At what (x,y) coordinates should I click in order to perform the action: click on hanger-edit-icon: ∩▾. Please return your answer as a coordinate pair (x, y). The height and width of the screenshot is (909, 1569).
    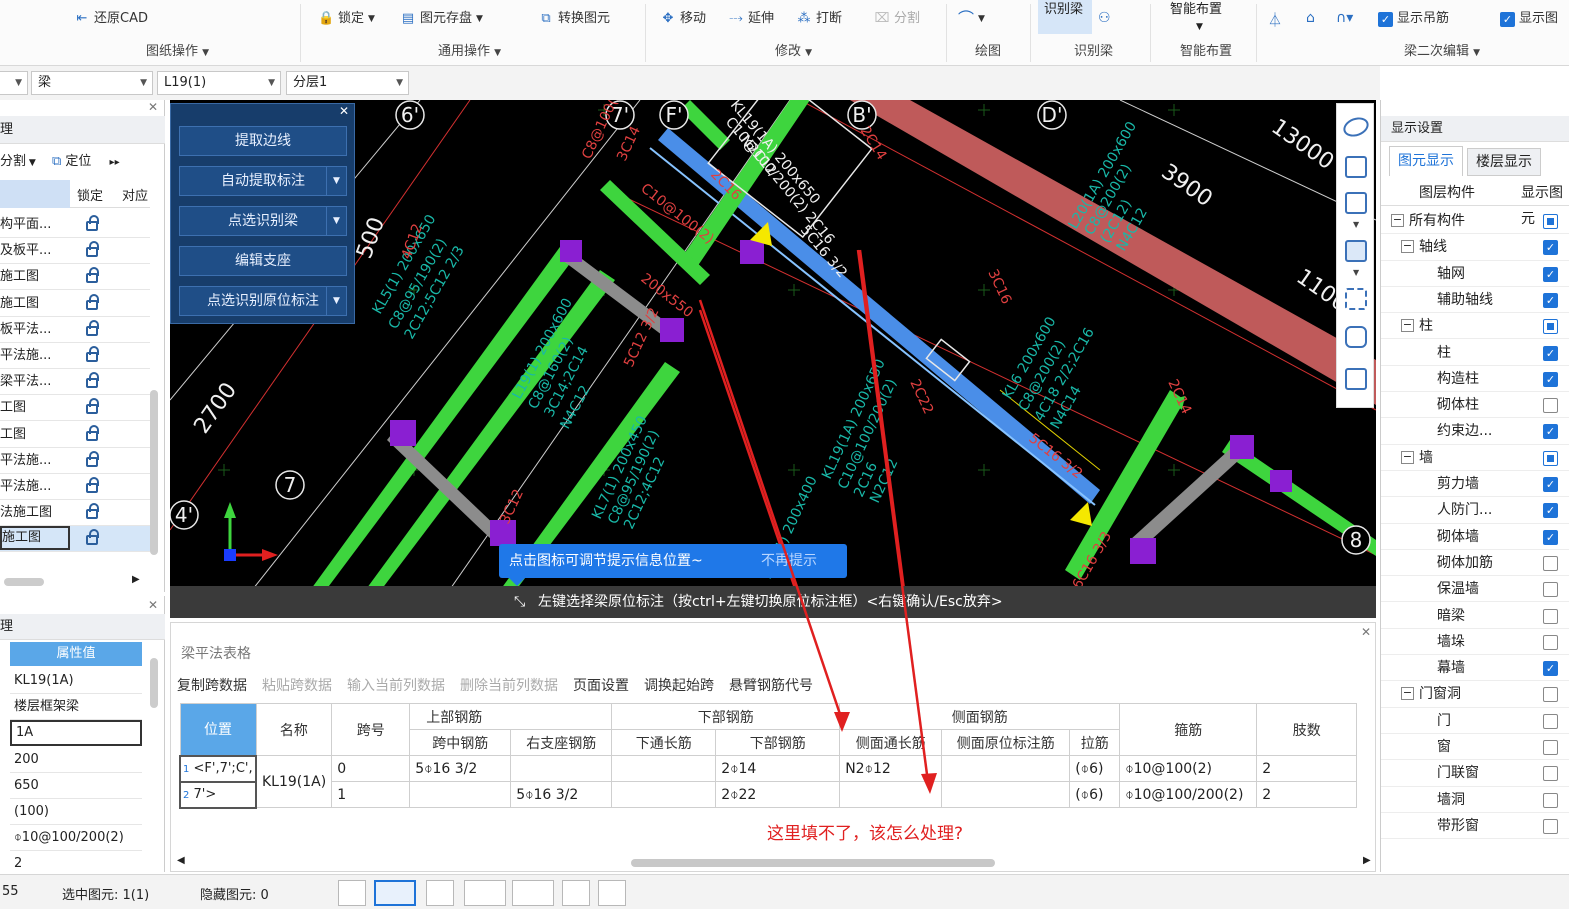
    Looking at the image, I should click on (1344, 18).